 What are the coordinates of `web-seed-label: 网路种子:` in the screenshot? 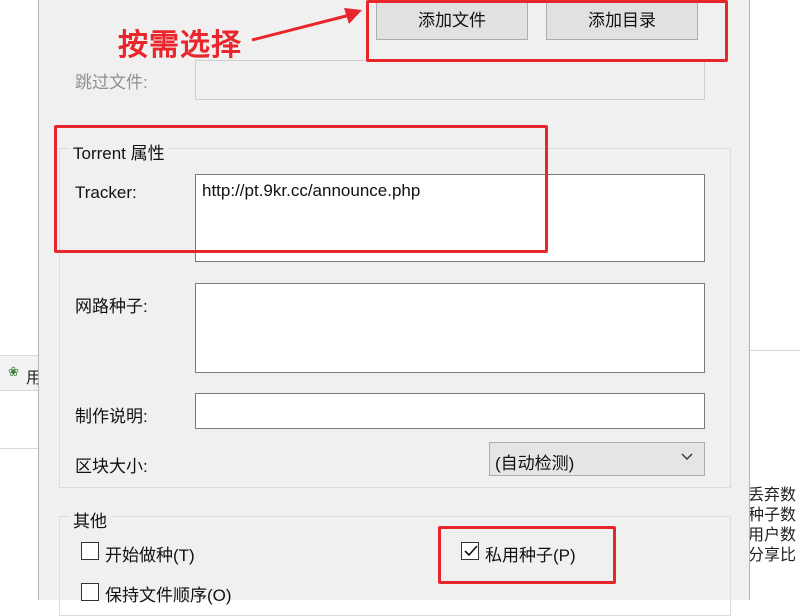 It's located at (111, 306).